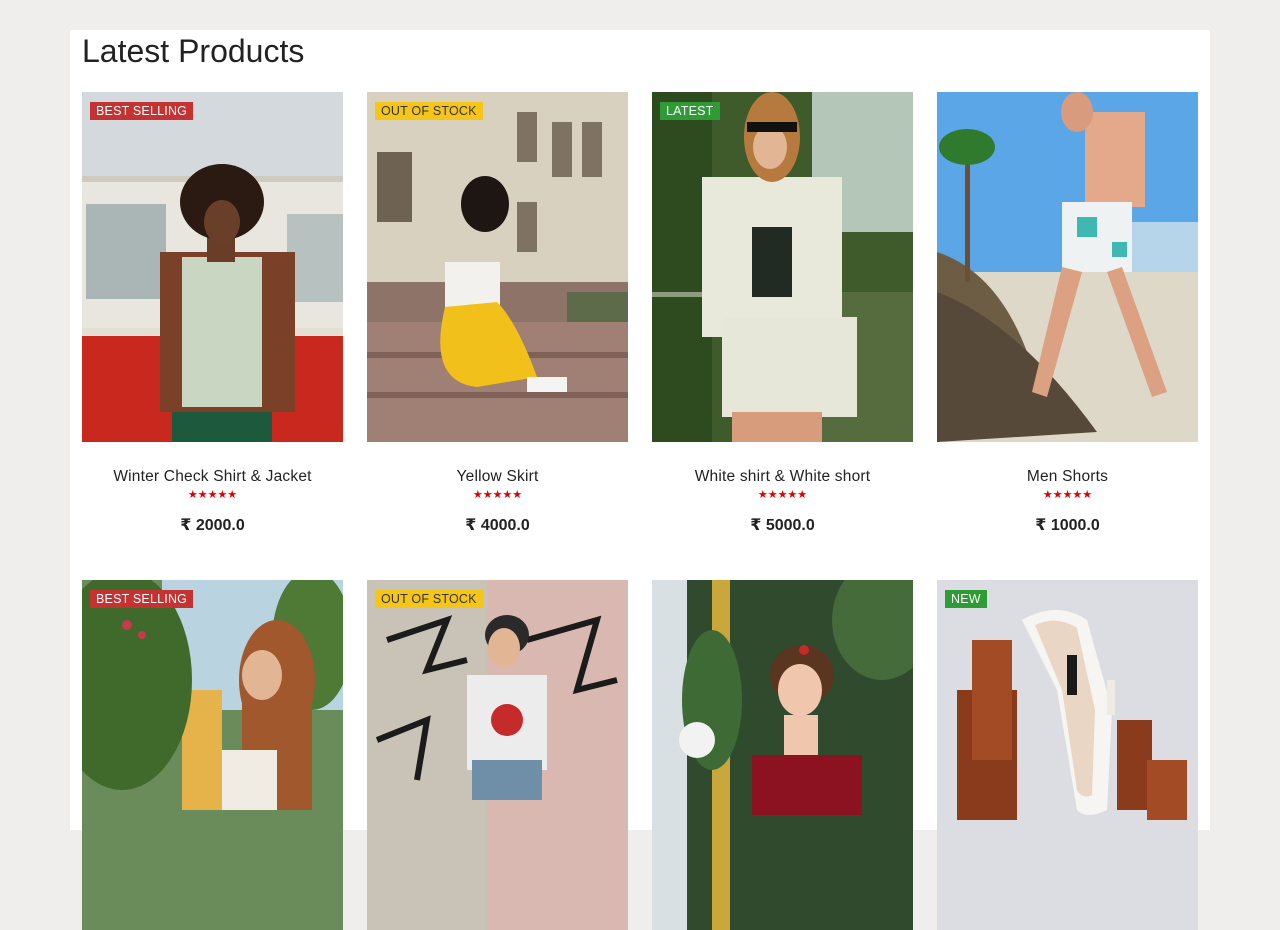 This screenshot has height=930, width=1280. What do you see at coordinates (782, 477) in the screenshot?
I see `product-name: White shirt & White short` at bounding box center [782, 477].